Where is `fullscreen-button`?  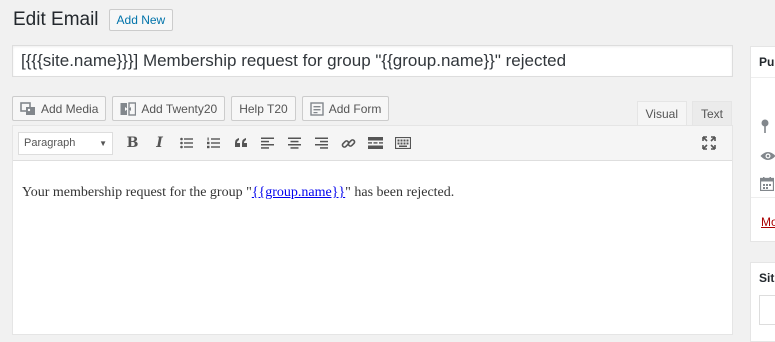 fullscreen-button is located at coordinates (708, 143).